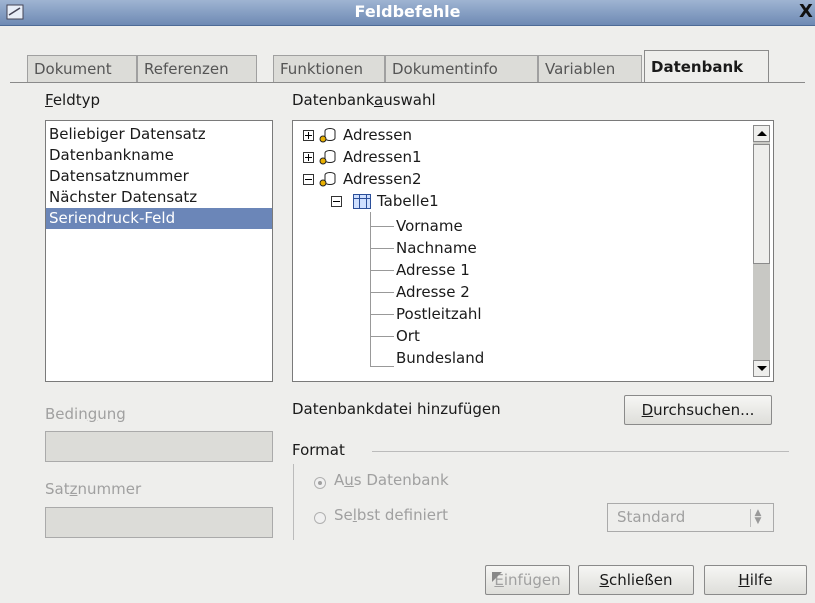 The image size is (815, 603). Describe the element at coordinates (382, 157) in the screenshot. I see `tree-label: Adressen1` at that location.